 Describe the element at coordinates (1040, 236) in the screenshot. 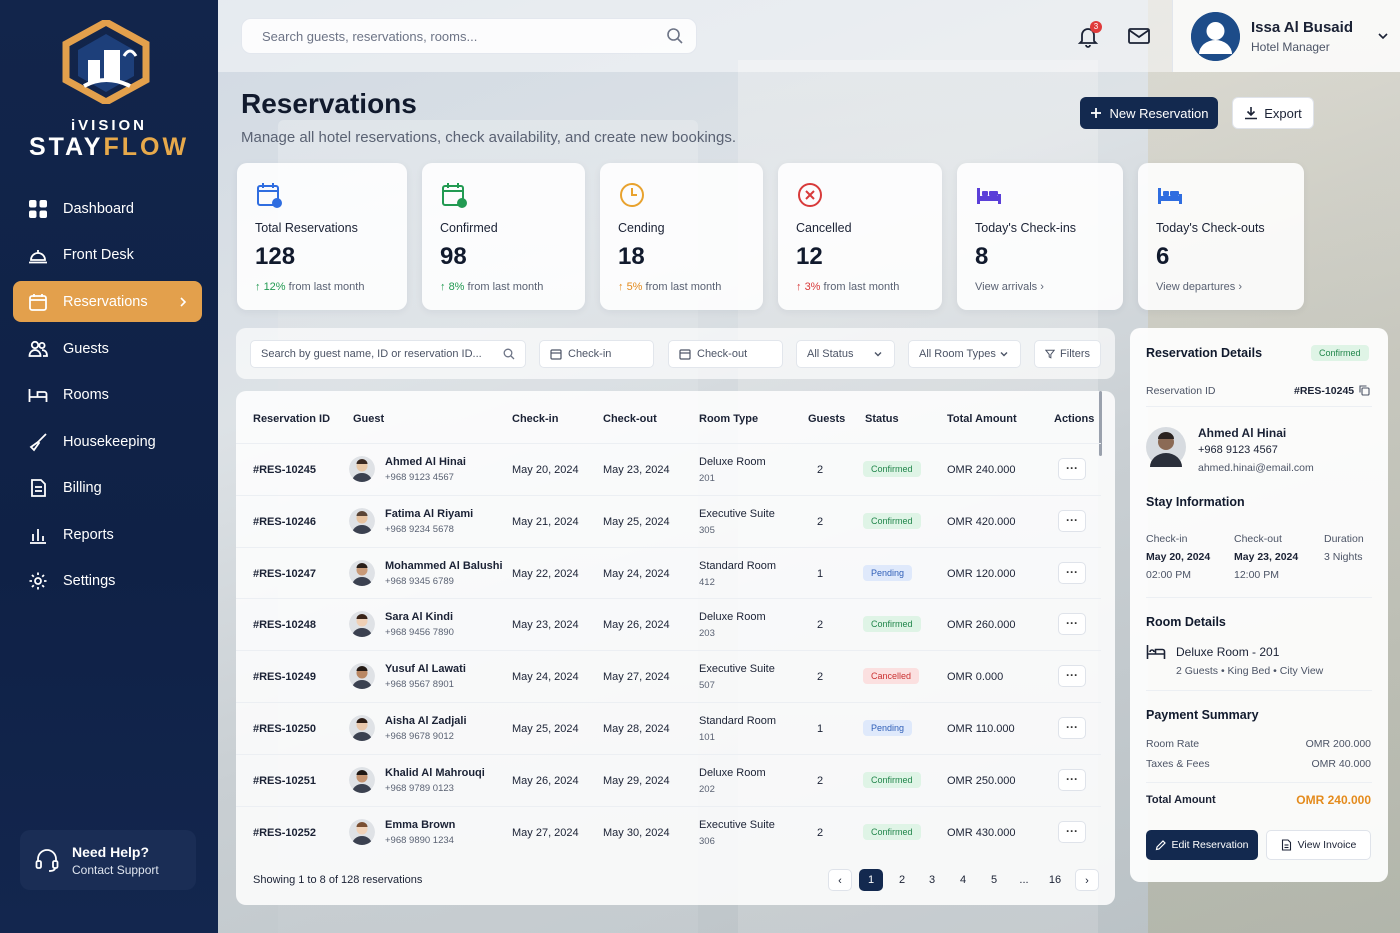

I see `stat-card-checkins: Today's Check-ins 8 View arrivals ›` at that location.